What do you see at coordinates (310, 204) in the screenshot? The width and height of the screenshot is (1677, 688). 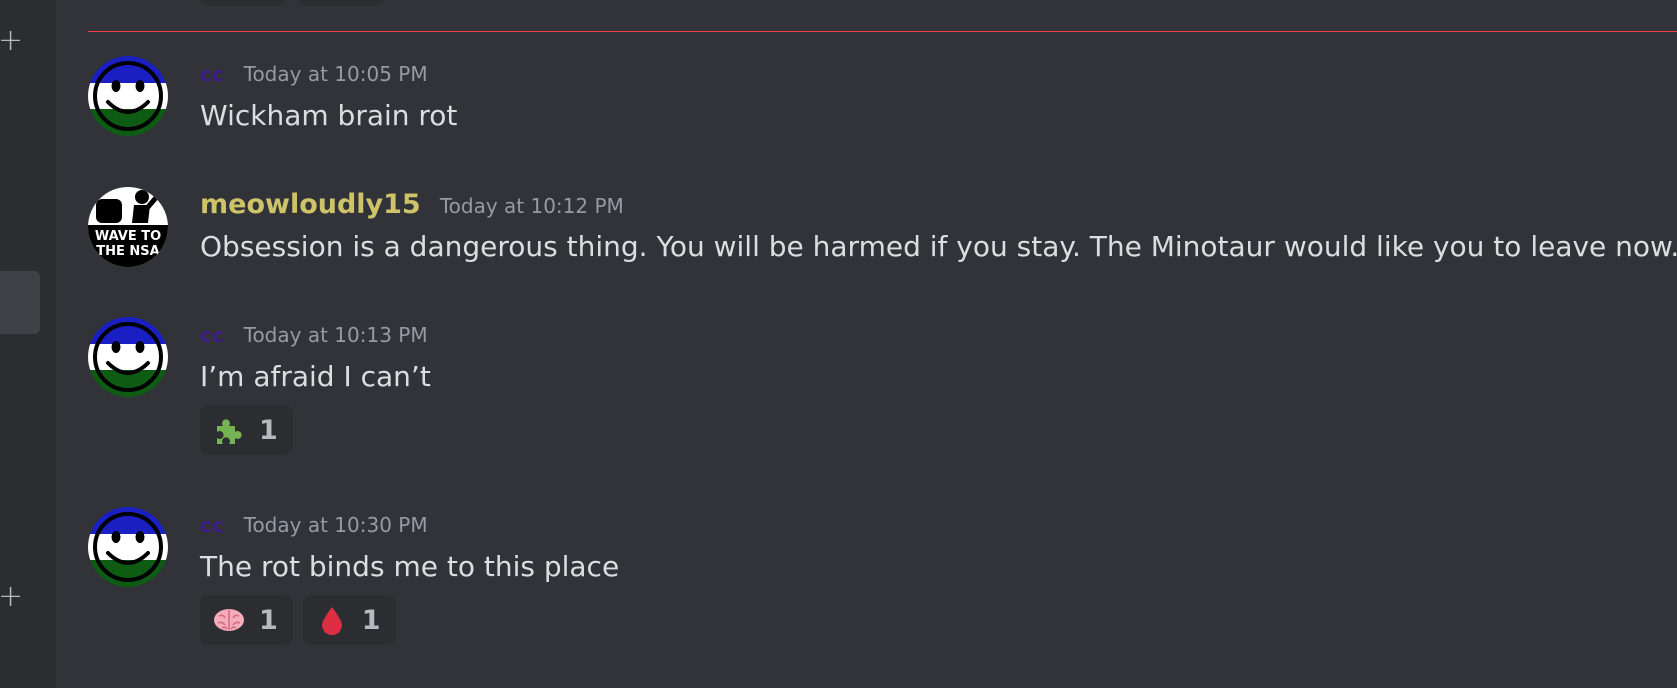 I see `author-name: meowloudly15` at bounding box center [310, 204].